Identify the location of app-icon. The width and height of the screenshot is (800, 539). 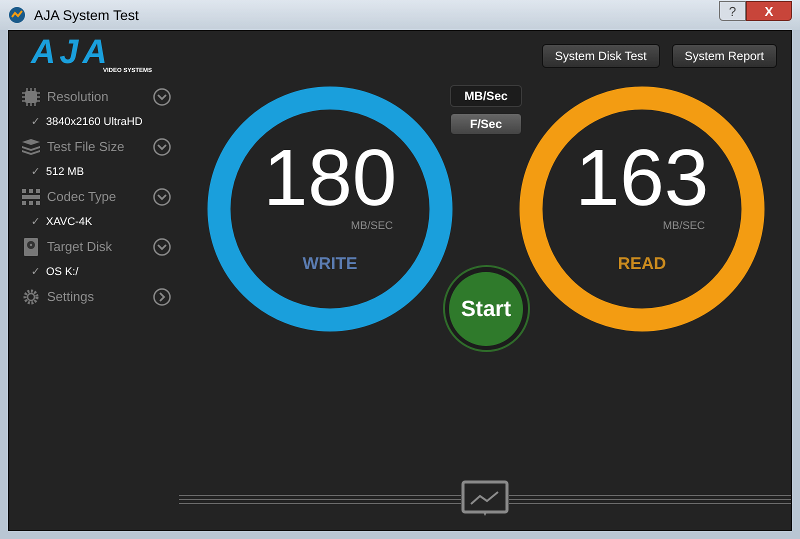
(17, 15).